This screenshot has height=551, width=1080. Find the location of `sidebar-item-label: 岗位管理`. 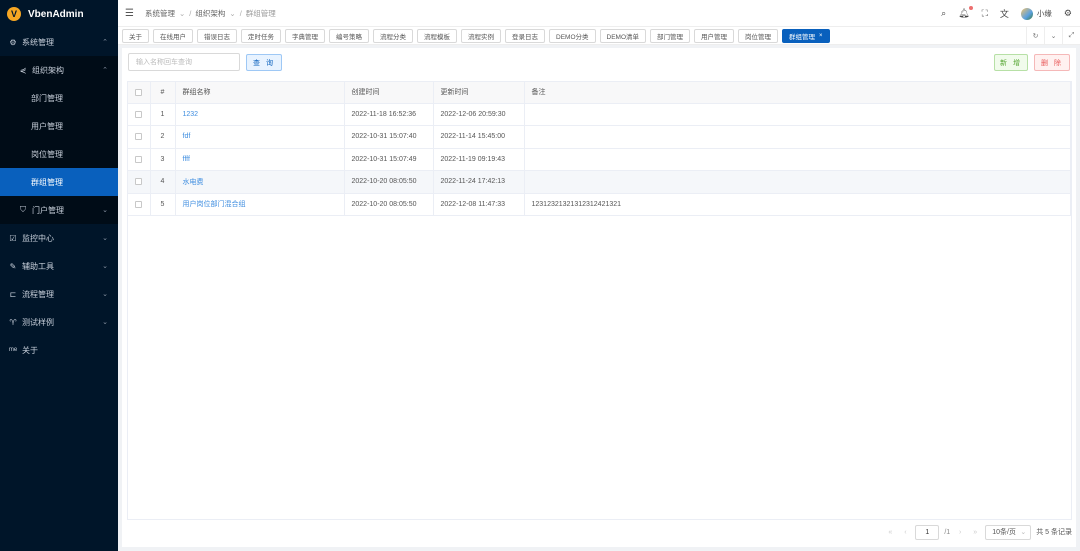

sidebar-item-label: 岗位管理 is located at coordinates (47, 154).